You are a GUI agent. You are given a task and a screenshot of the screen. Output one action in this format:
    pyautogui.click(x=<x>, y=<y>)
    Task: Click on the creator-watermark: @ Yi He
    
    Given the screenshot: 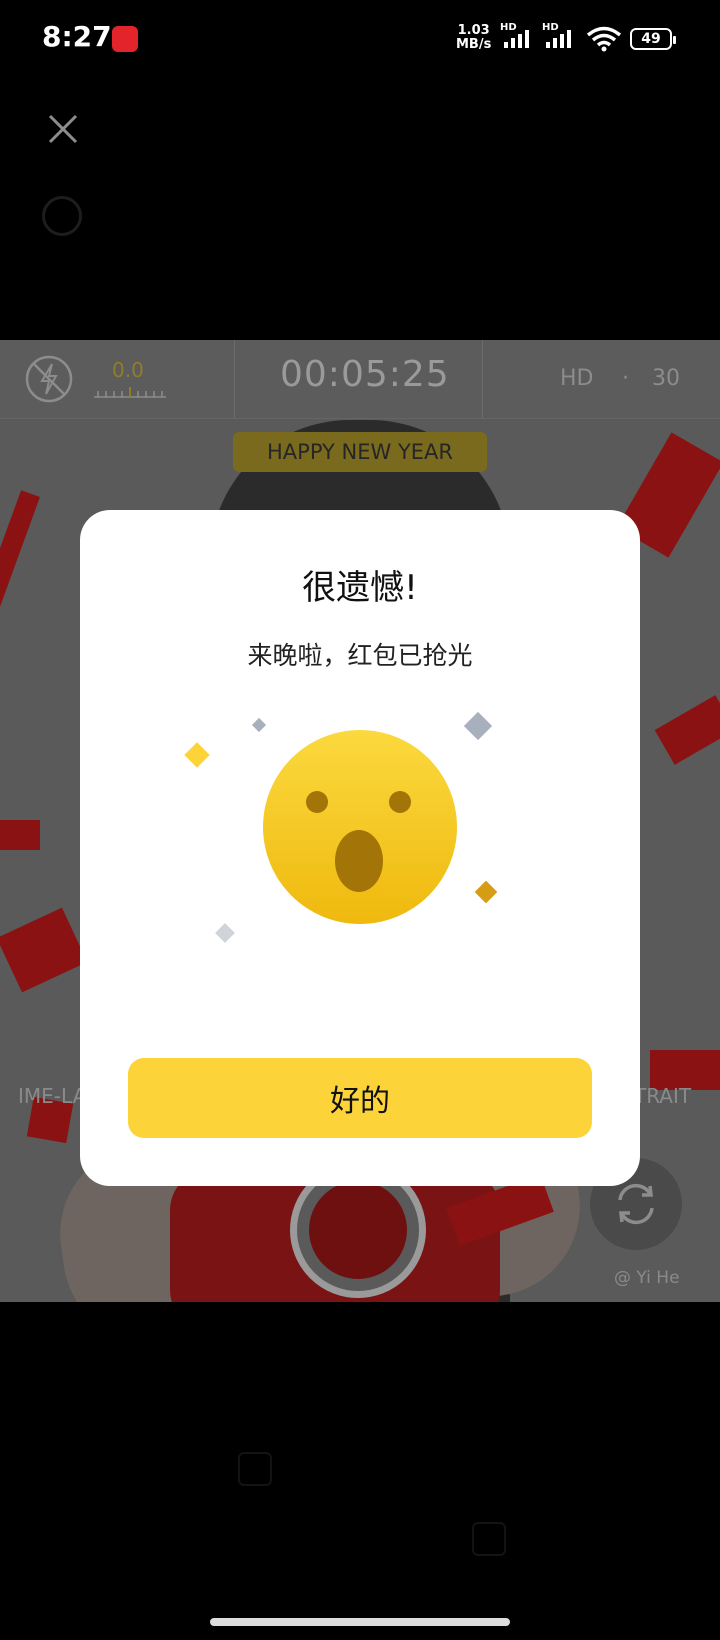 What is the action you would take?
    pyautogui.click(x=647, y=1278)
    